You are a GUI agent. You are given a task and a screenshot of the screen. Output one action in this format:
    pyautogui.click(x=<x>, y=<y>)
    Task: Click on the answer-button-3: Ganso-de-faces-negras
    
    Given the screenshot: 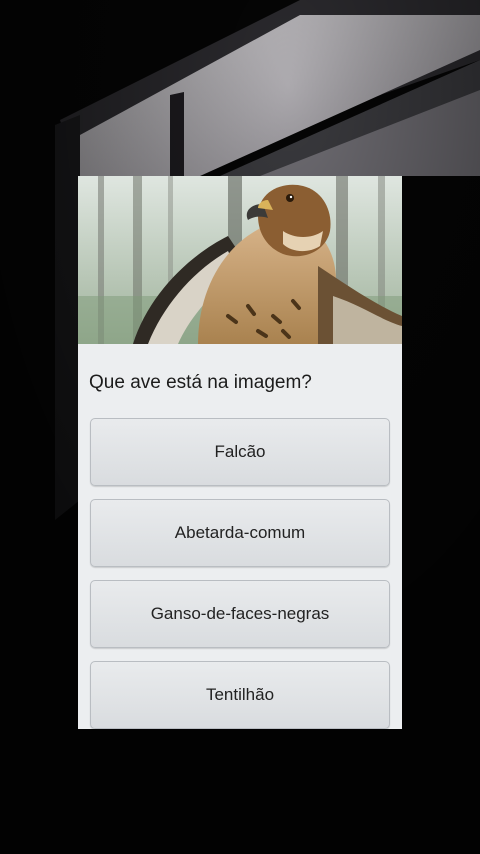 What is the action you would take?
    pyautogui.click(x=240, y=614)
    